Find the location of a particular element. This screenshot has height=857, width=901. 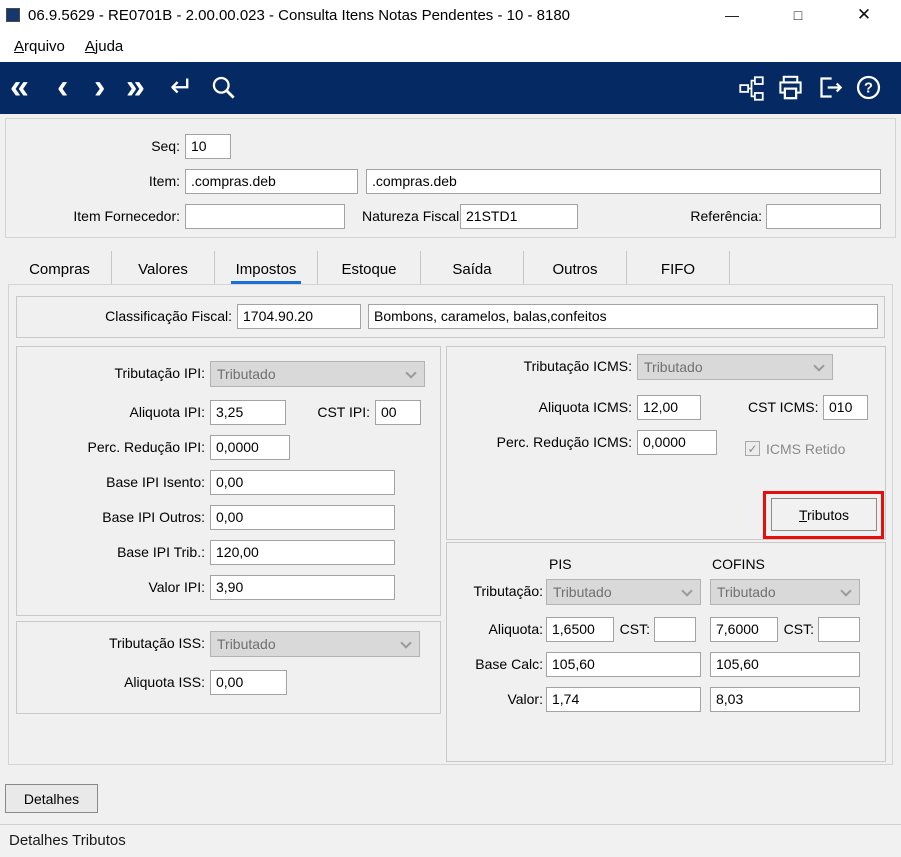

item-label: Item: is located at coordinates (164, 181).